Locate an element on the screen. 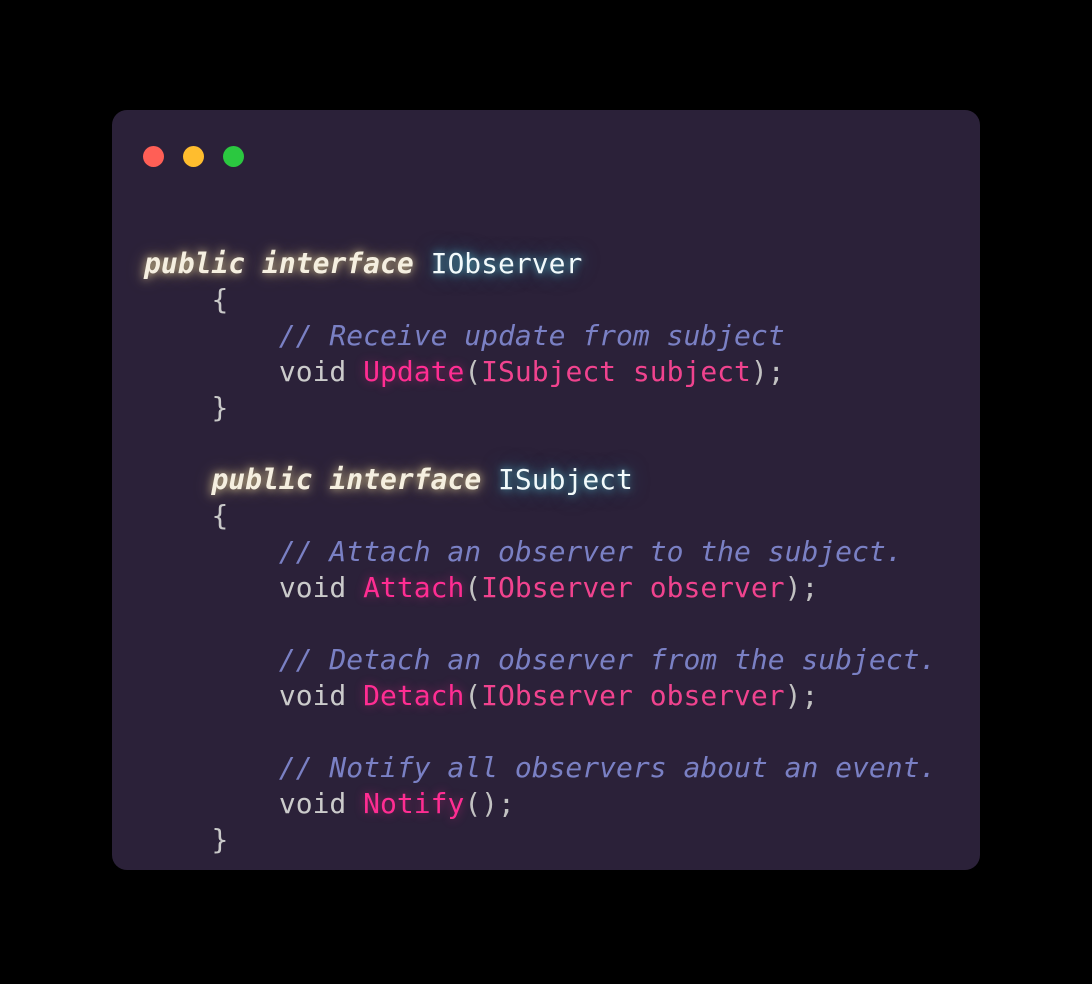 The image size is (1092, 984). close-window-button is located at coordinates (153, 156).